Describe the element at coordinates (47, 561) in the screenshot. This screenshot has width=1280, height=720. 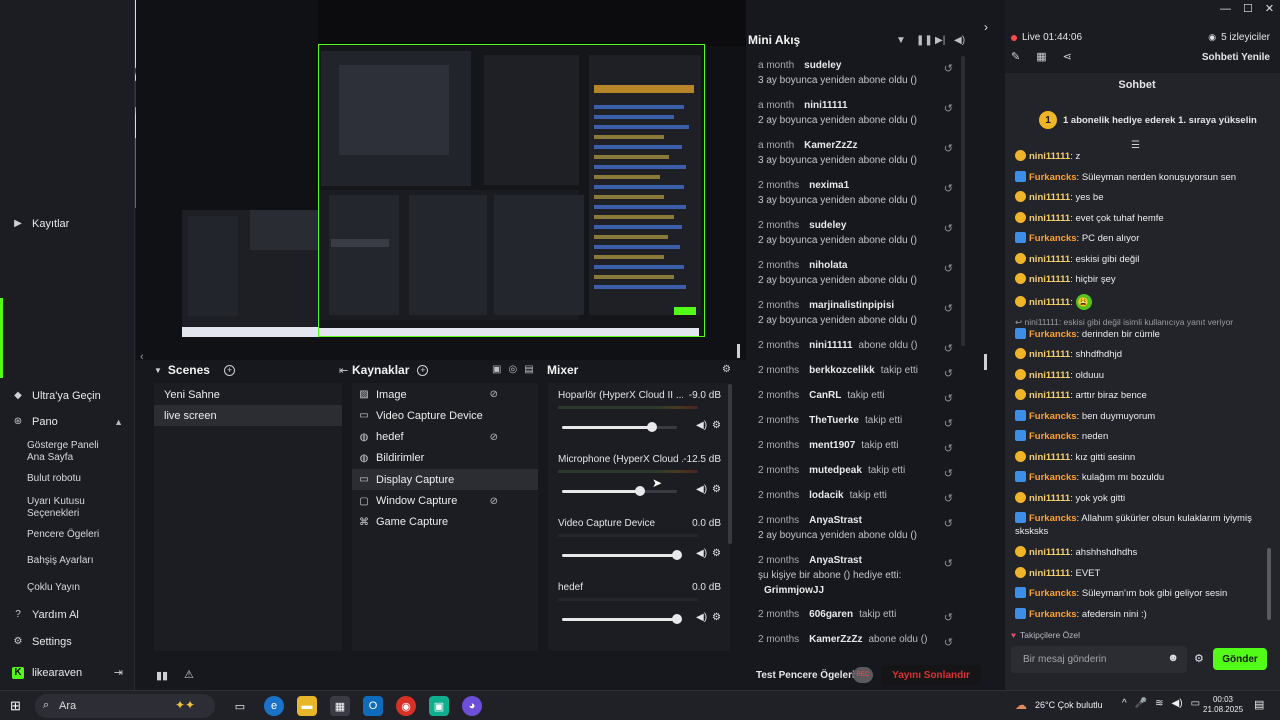
I see `sidebar-item-tip-settings: Bahşiş Ayarları` at that location.